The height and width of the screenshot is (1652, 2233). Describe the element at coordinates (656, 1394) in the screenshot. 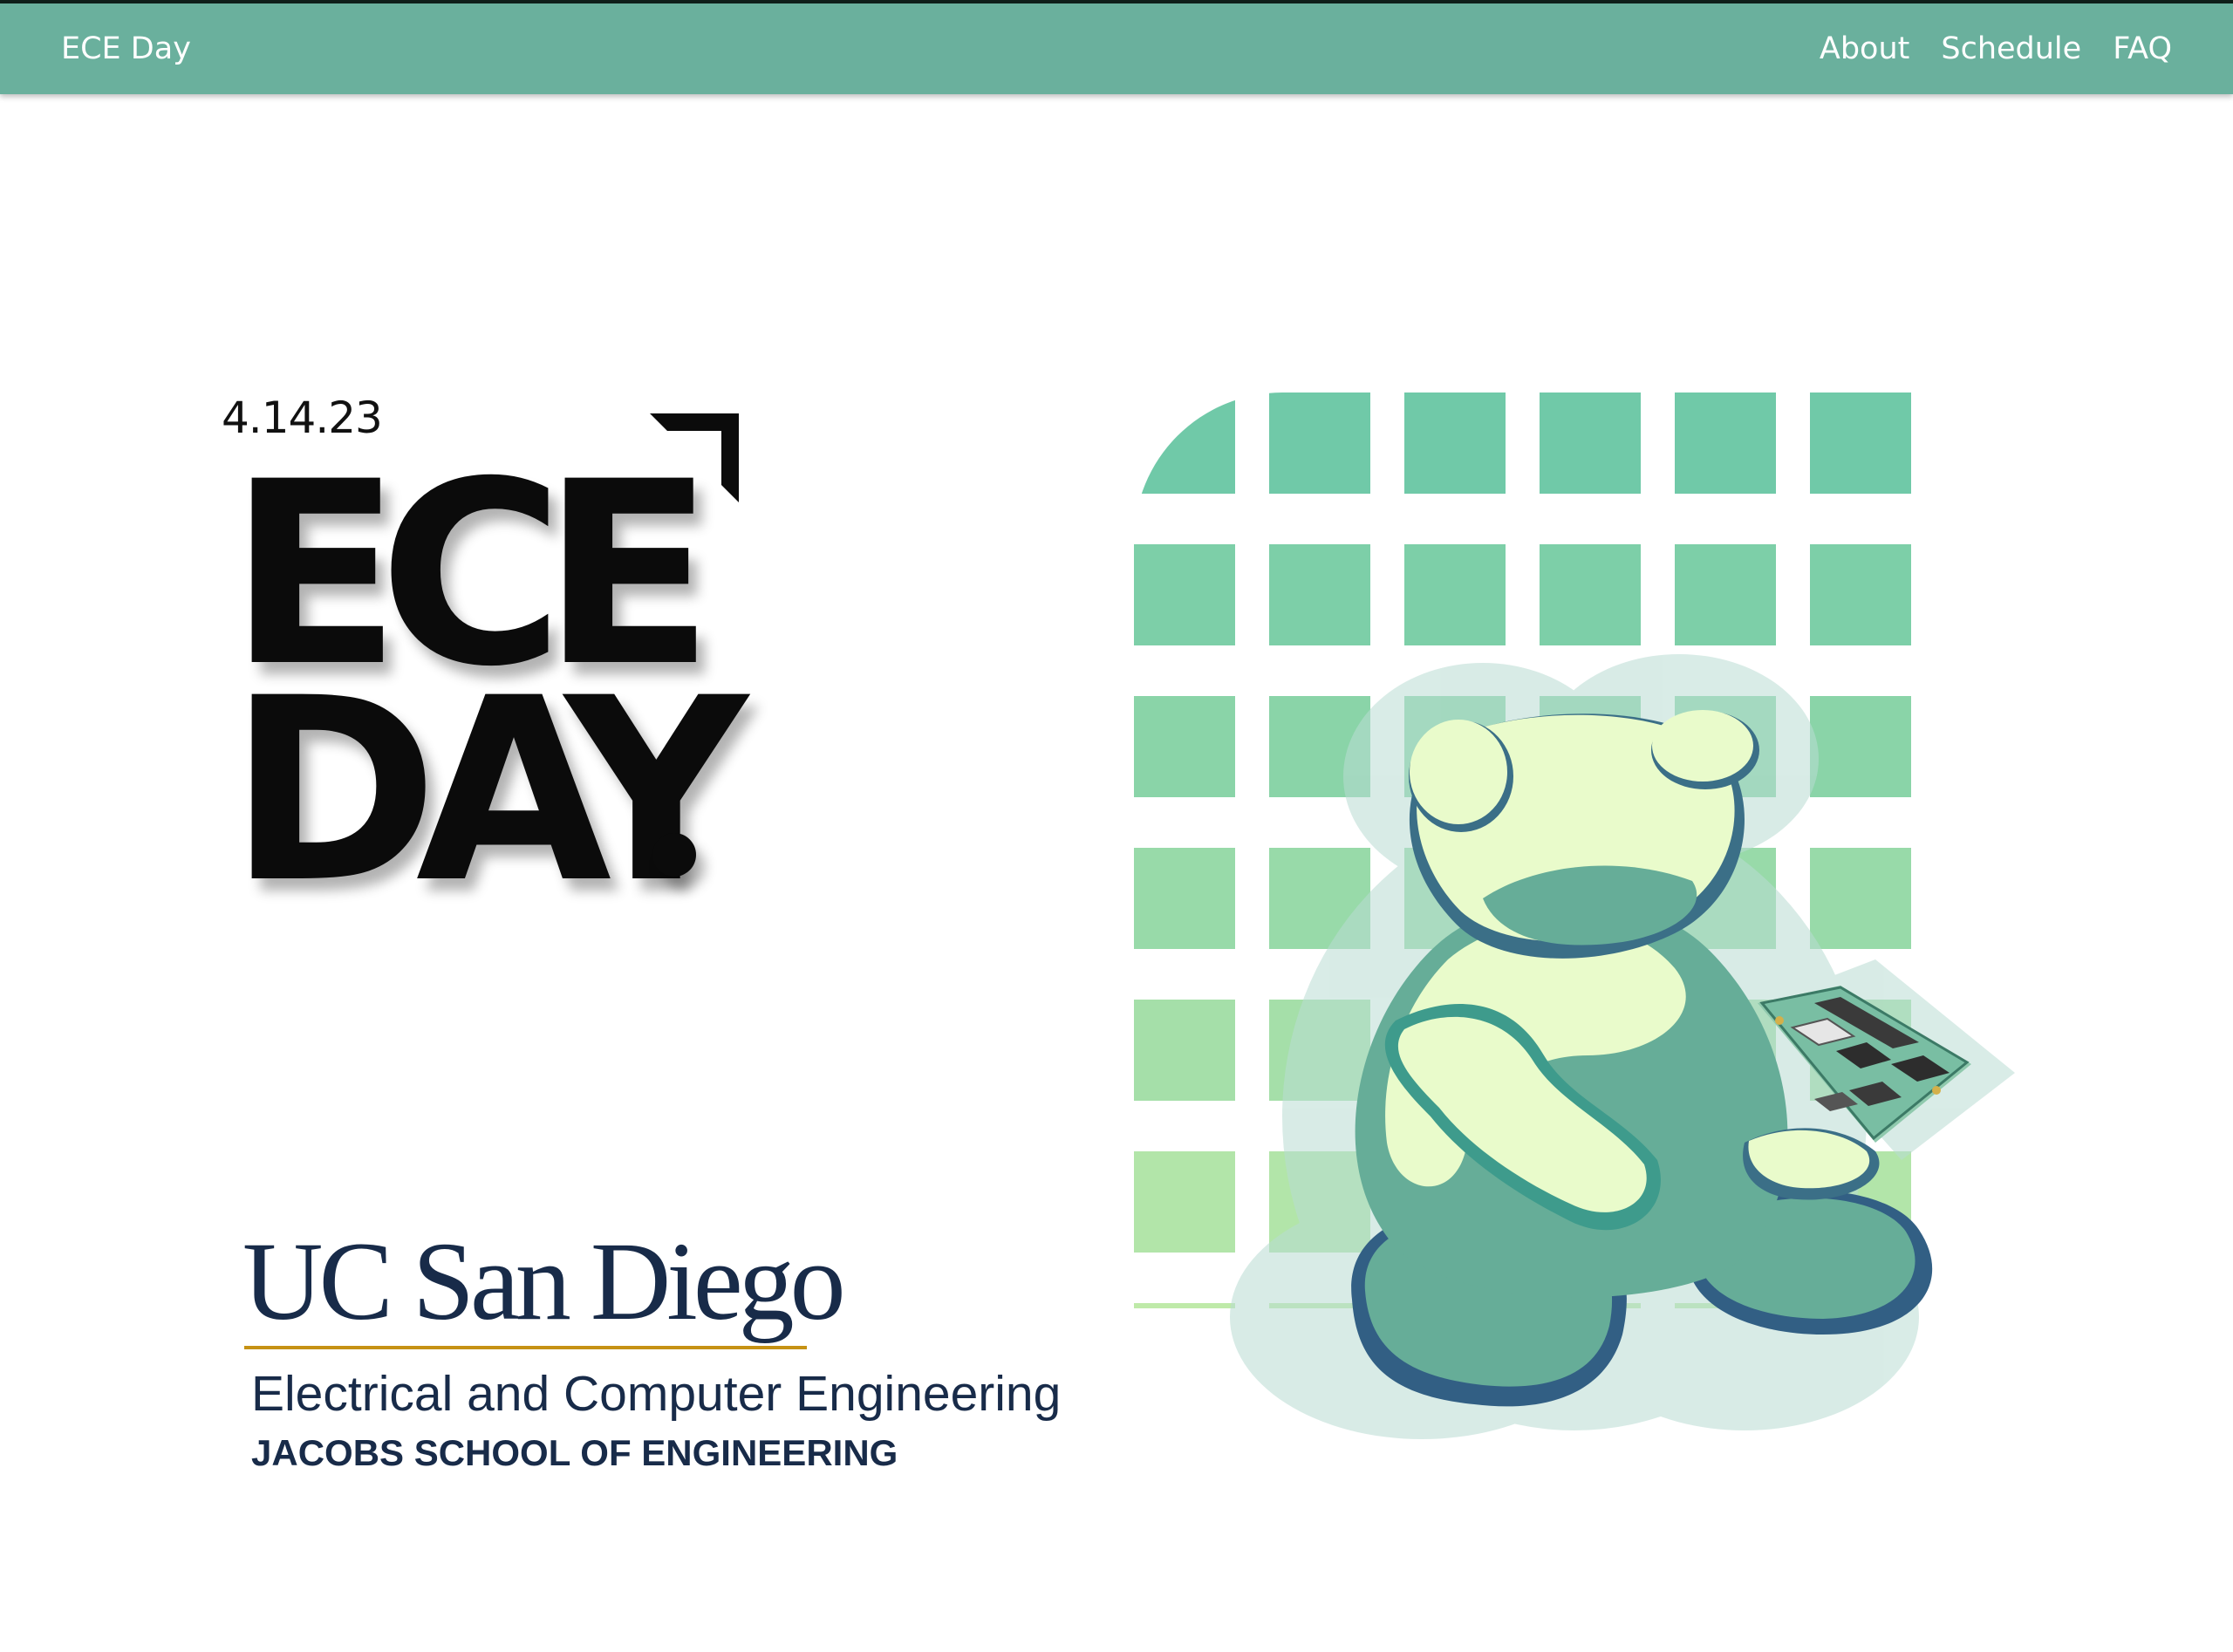

I see `department-name: Electrical and Computer Engineering` at that location.